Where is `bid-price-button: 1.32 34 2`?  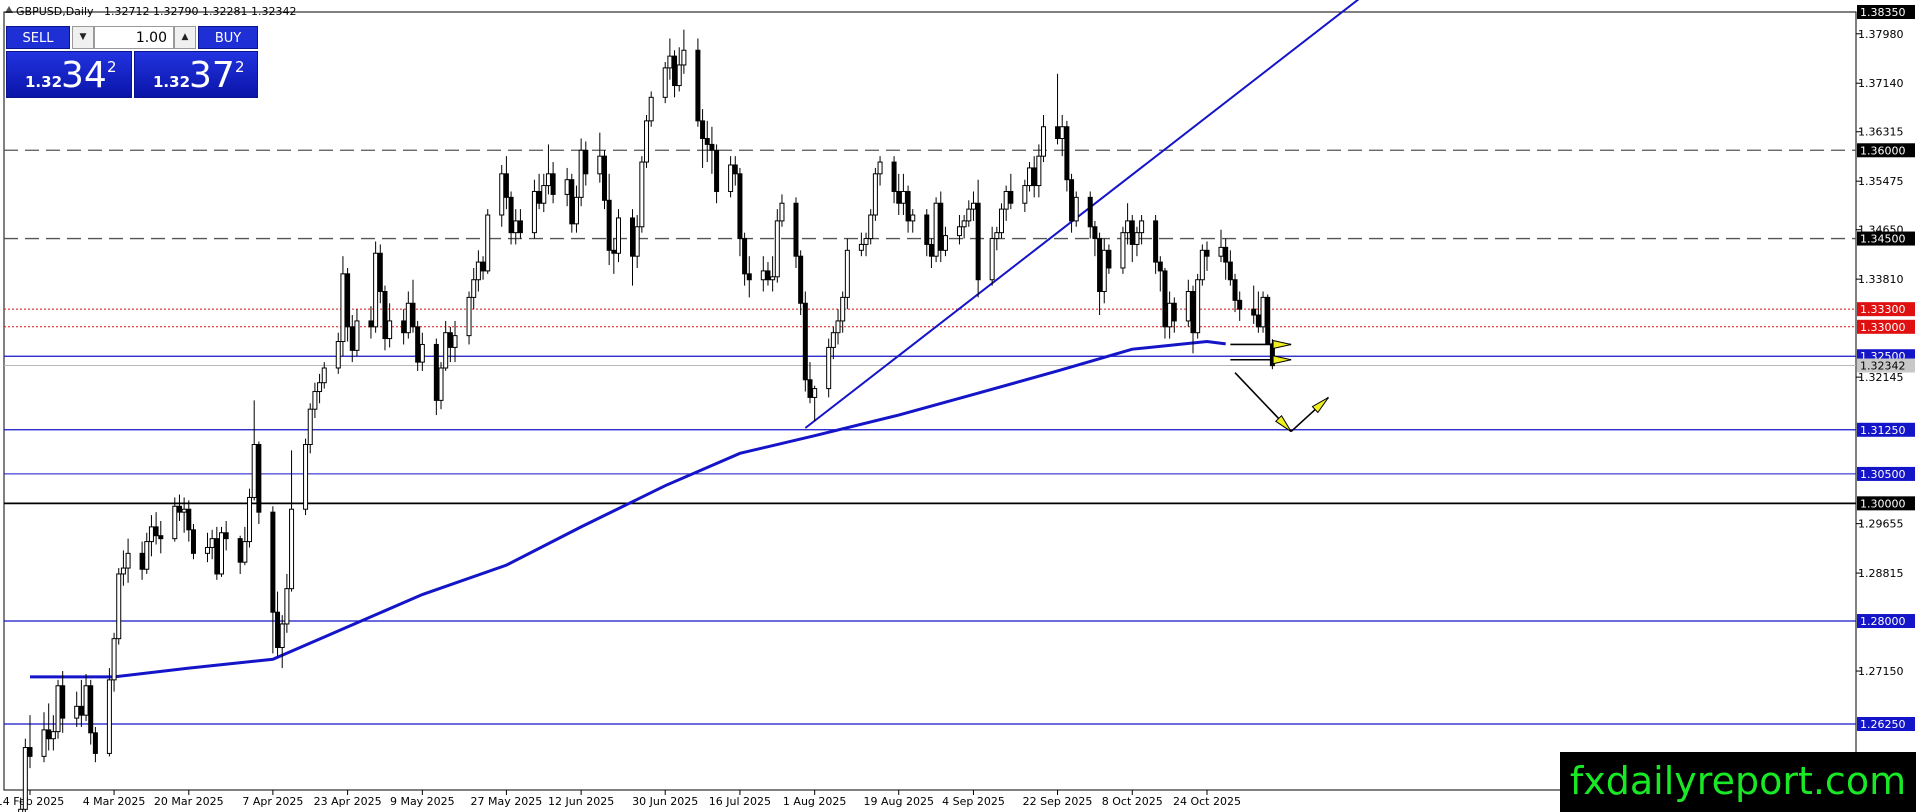
bid-price-button: 1.32 34 2 is located at coordinates (69, 74).